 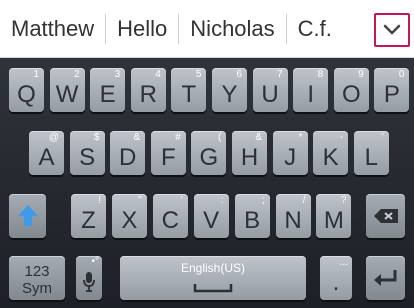 I want to click on key-label: L, so click(x=371, y=157).